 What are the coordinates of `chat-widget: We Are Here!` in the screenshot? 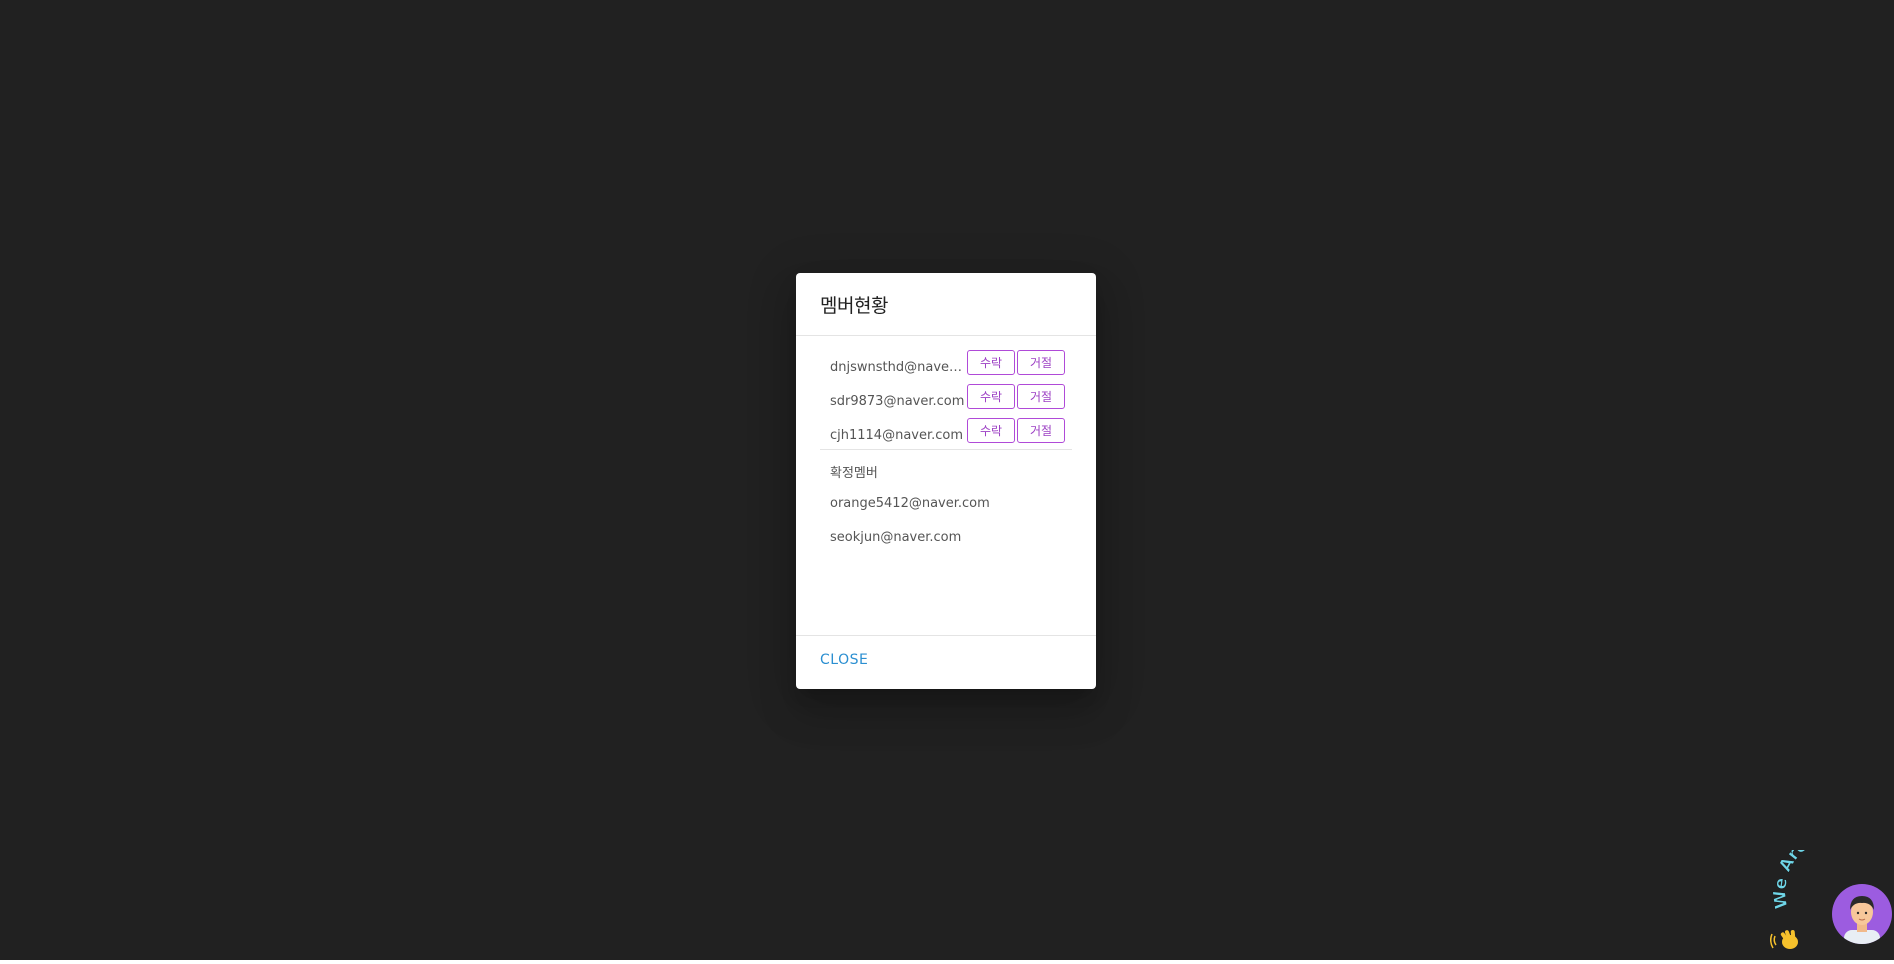 It's located at (1831, 890).